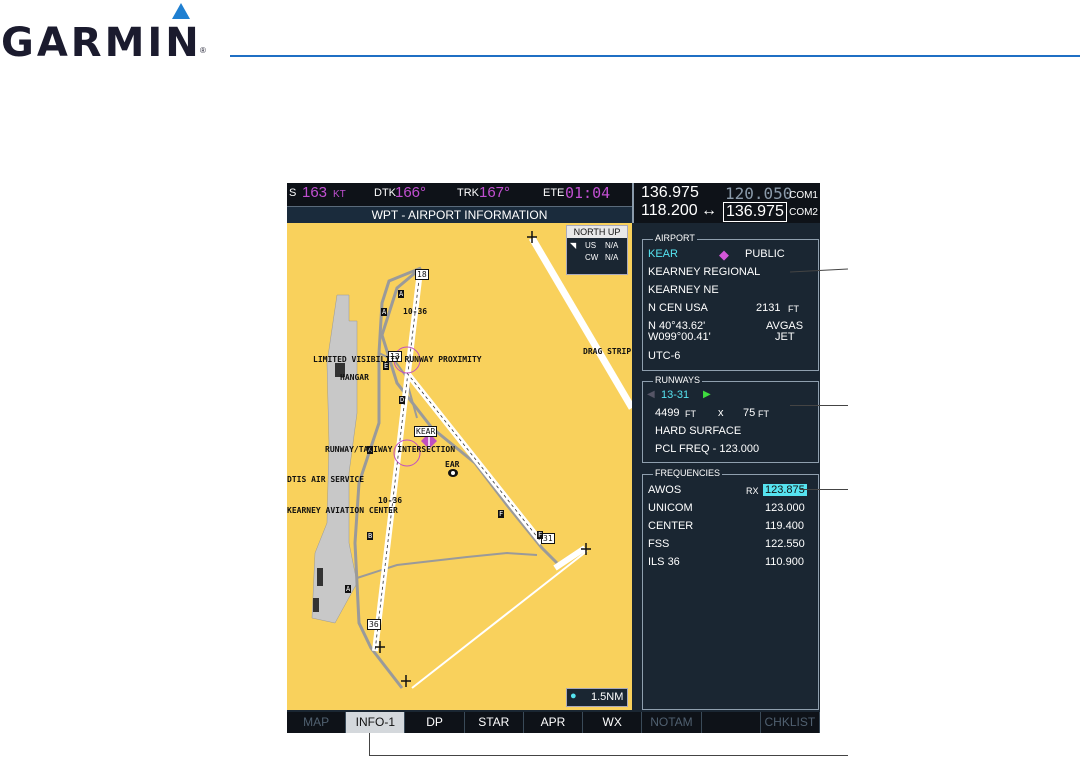 The image size is (1080, 757). What do you see at coordinates (597, 250) in the screenshot?
I see `map-orientation-box: NORTH UP ◥ US N/A CW N/A` at bounding box center [597, 250].